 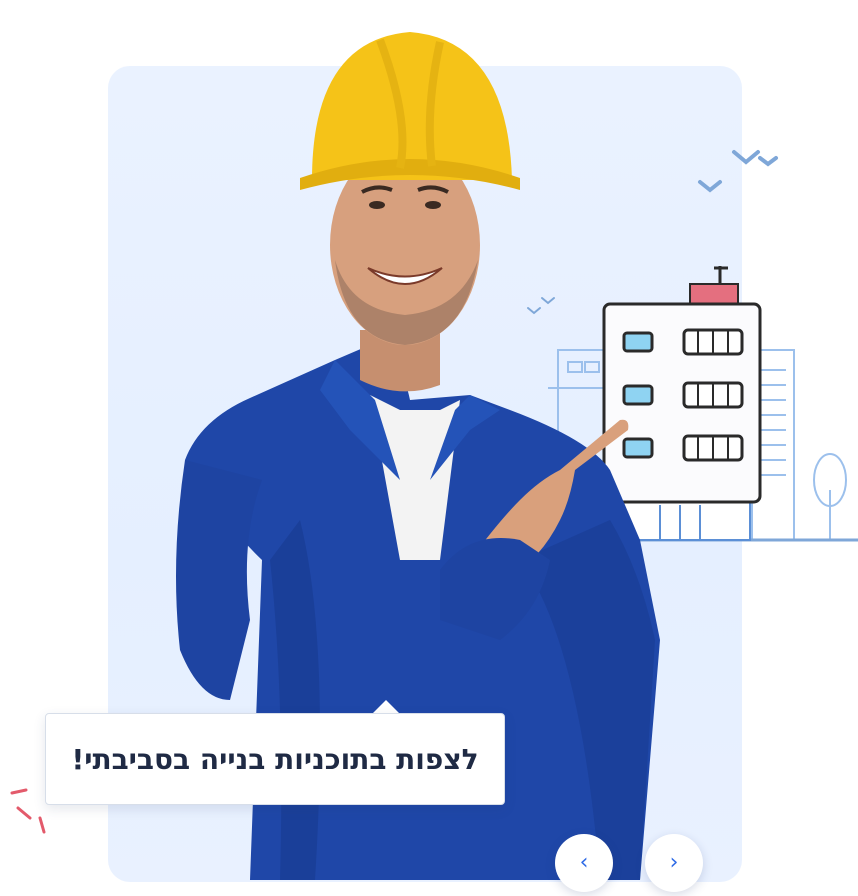 I want to click on chevron-right-icon: ›, so click(x=674, y=862).